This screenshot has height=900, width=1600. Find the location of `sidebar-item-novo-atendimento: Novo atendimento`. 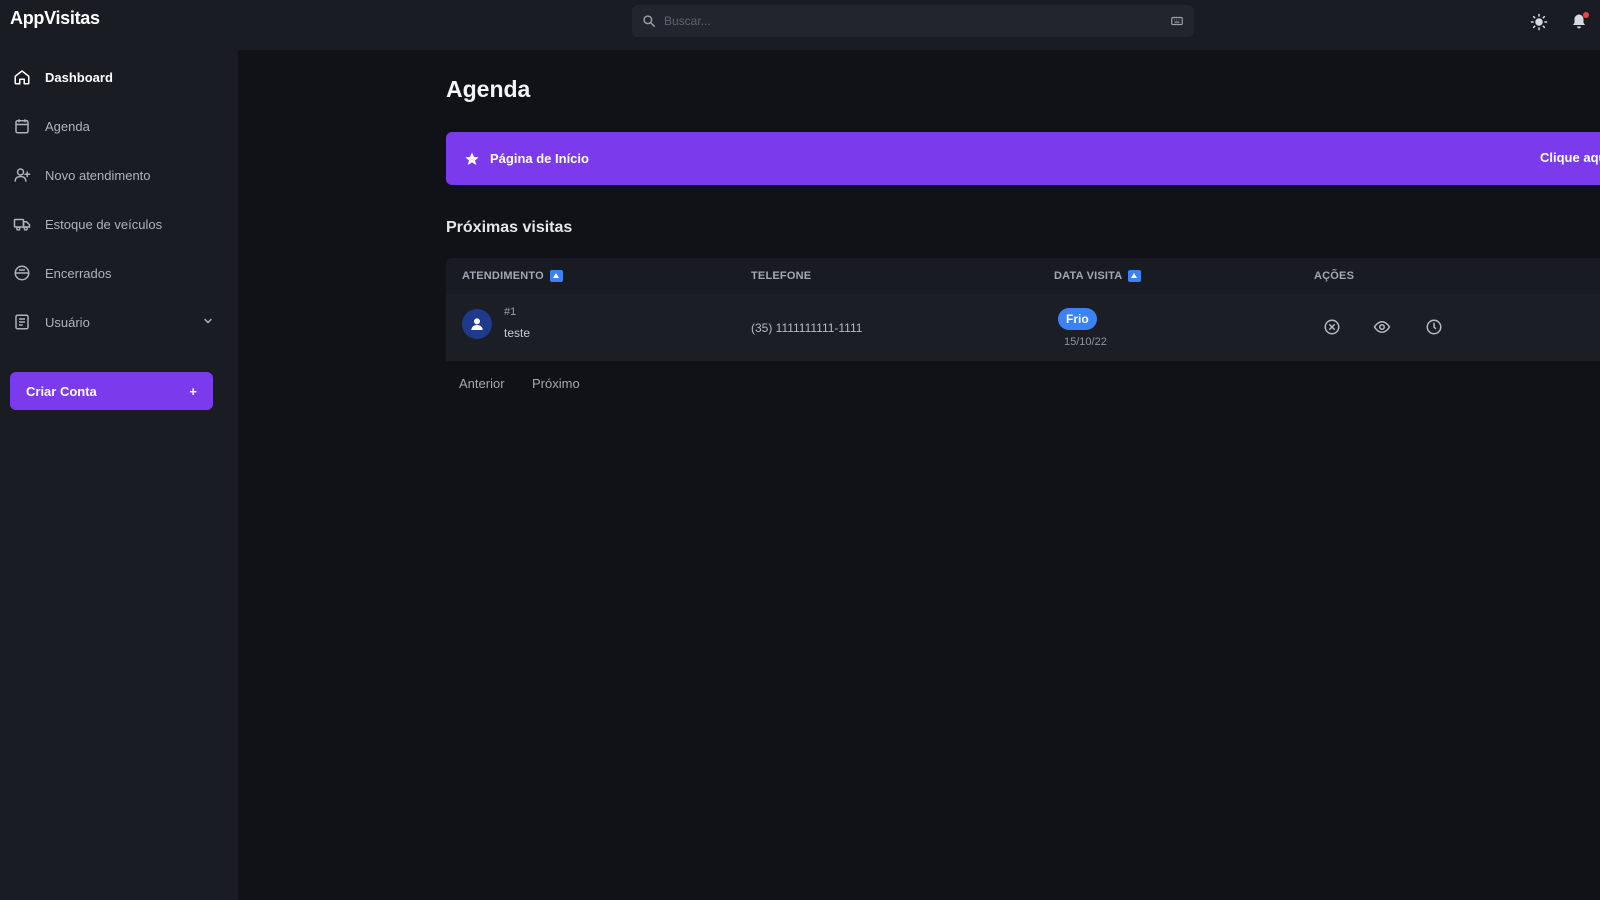

sidebar-item-novo-atendimento: Novo atendimento is located at coordinates (119, 175).